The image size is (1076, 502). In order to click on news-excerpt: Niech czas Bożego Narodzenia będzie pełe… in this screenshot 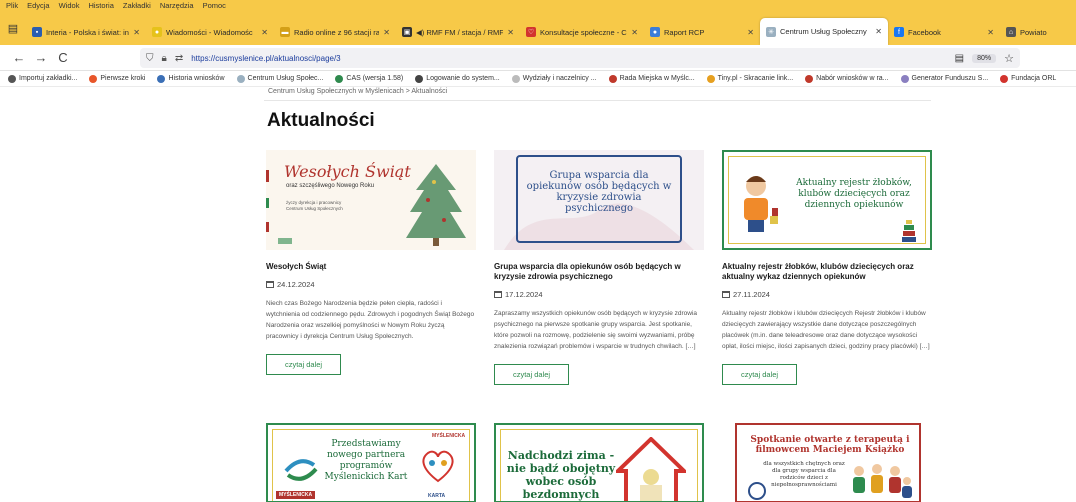, I will do `click(370, 320)`.